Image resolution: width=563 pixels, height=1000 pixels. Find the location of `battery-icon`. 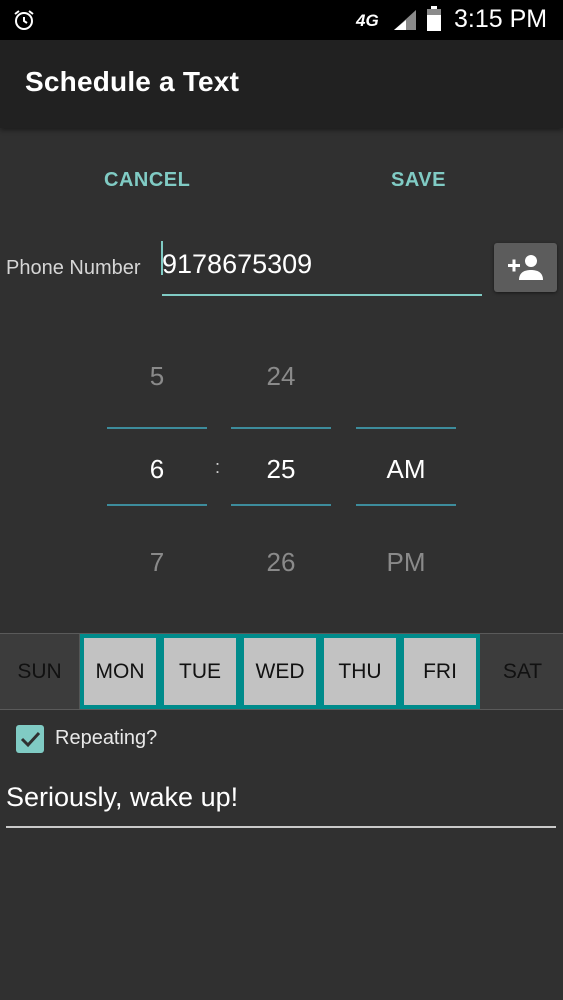

battery-icon is located at coordinates (434, 18).